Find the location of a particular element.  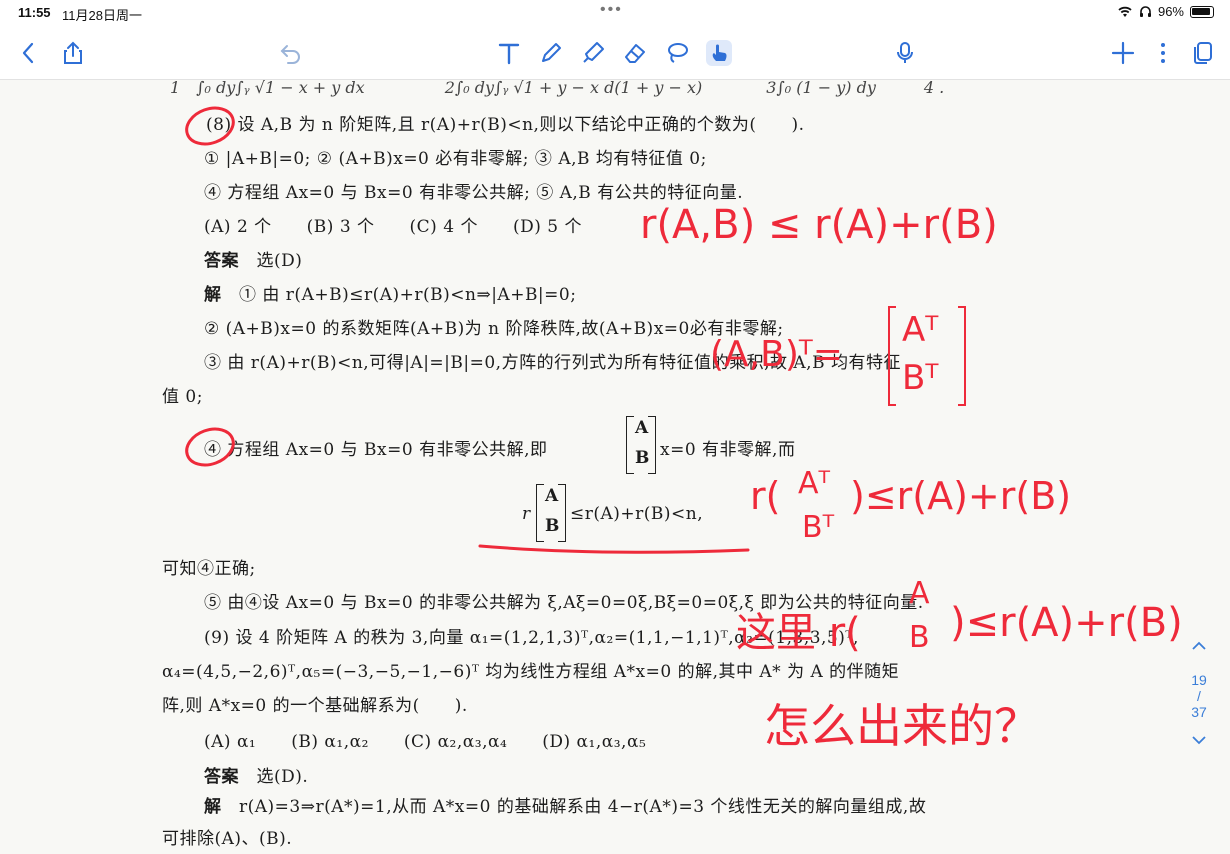

answer-label: 答案 is located at coordinates (221, 261).